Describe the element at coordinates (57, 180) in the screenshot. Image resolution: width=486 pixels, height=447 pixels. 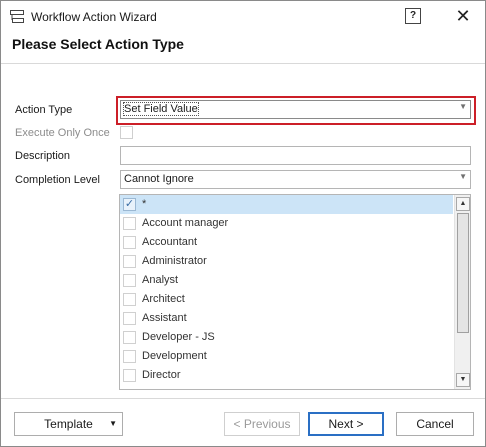
I see `completion-level-label: Completion Level` at that location.